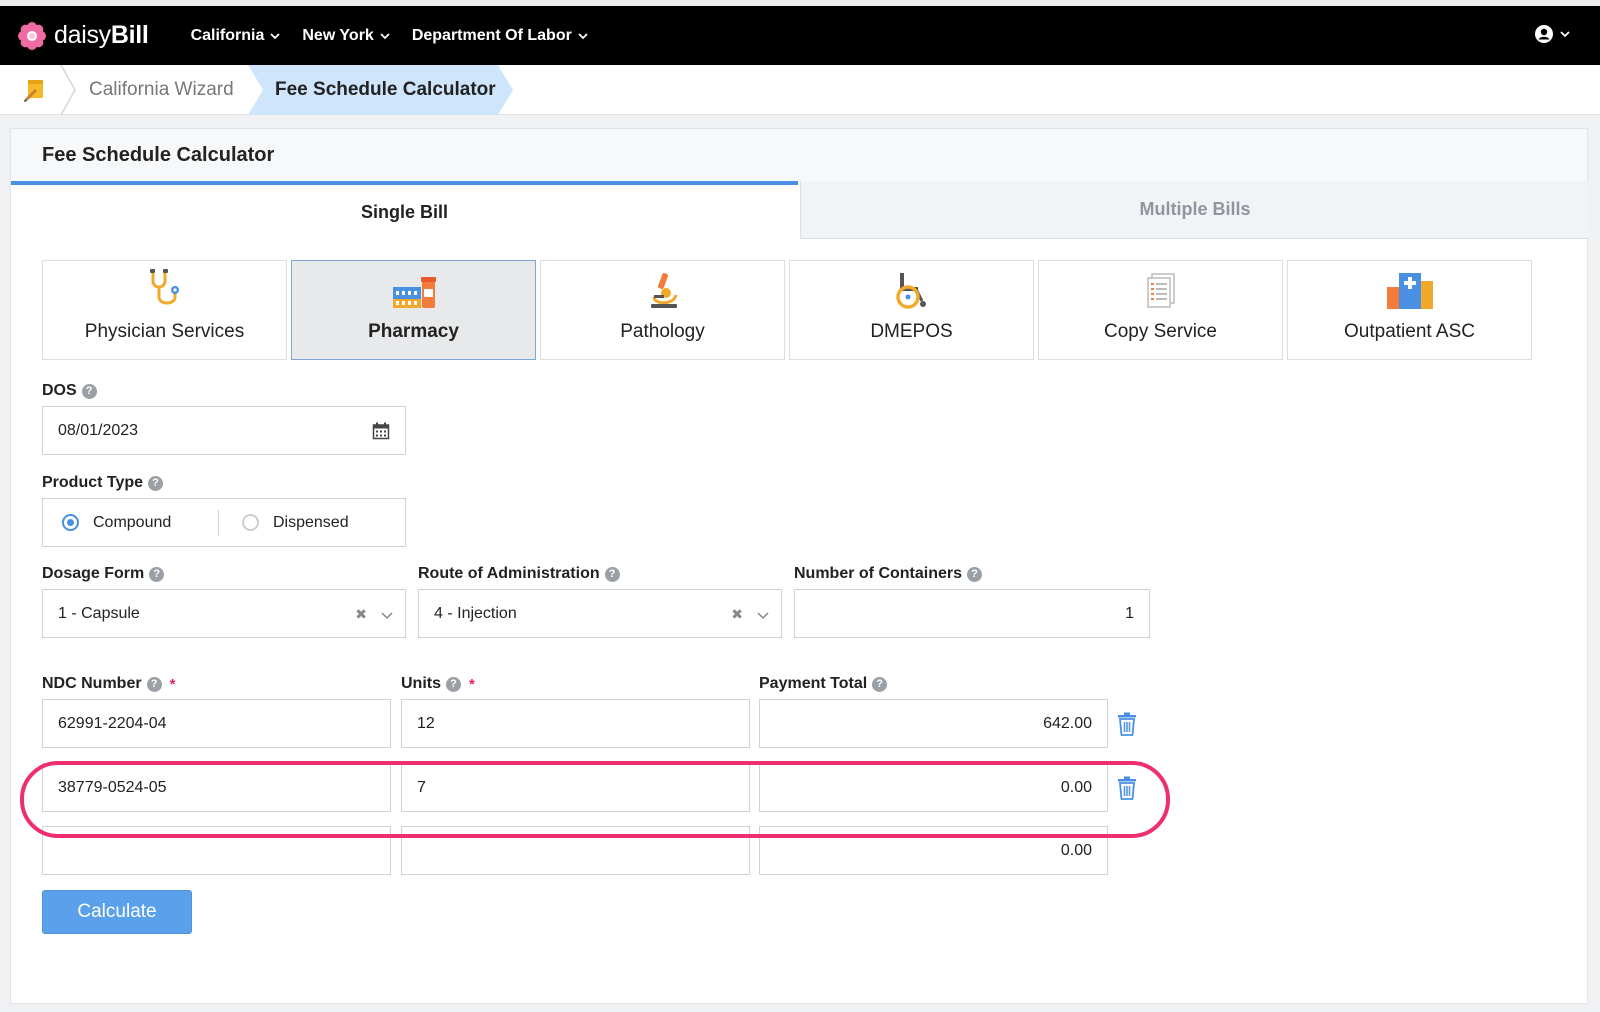 This screenshot has width=1600, height=1012. I want to click on dos-value: 08/01/2023, so click(98, 430).